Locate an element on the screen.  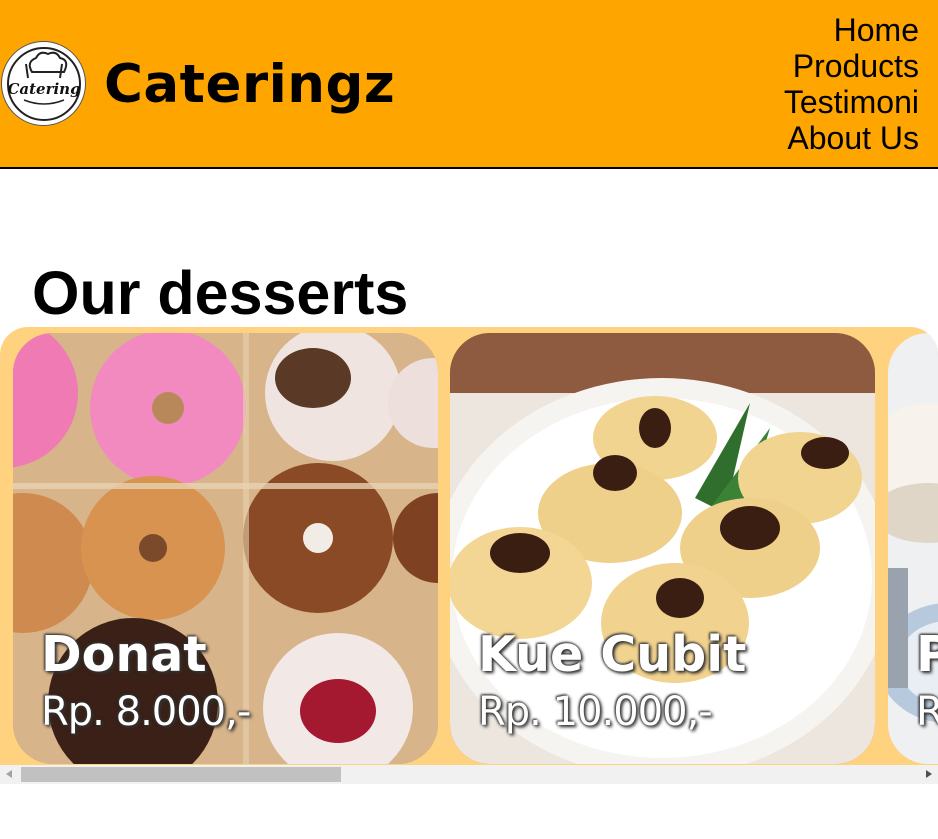
main-nav: Home Products Testimoni About Us is located at coordinates (851, 84).